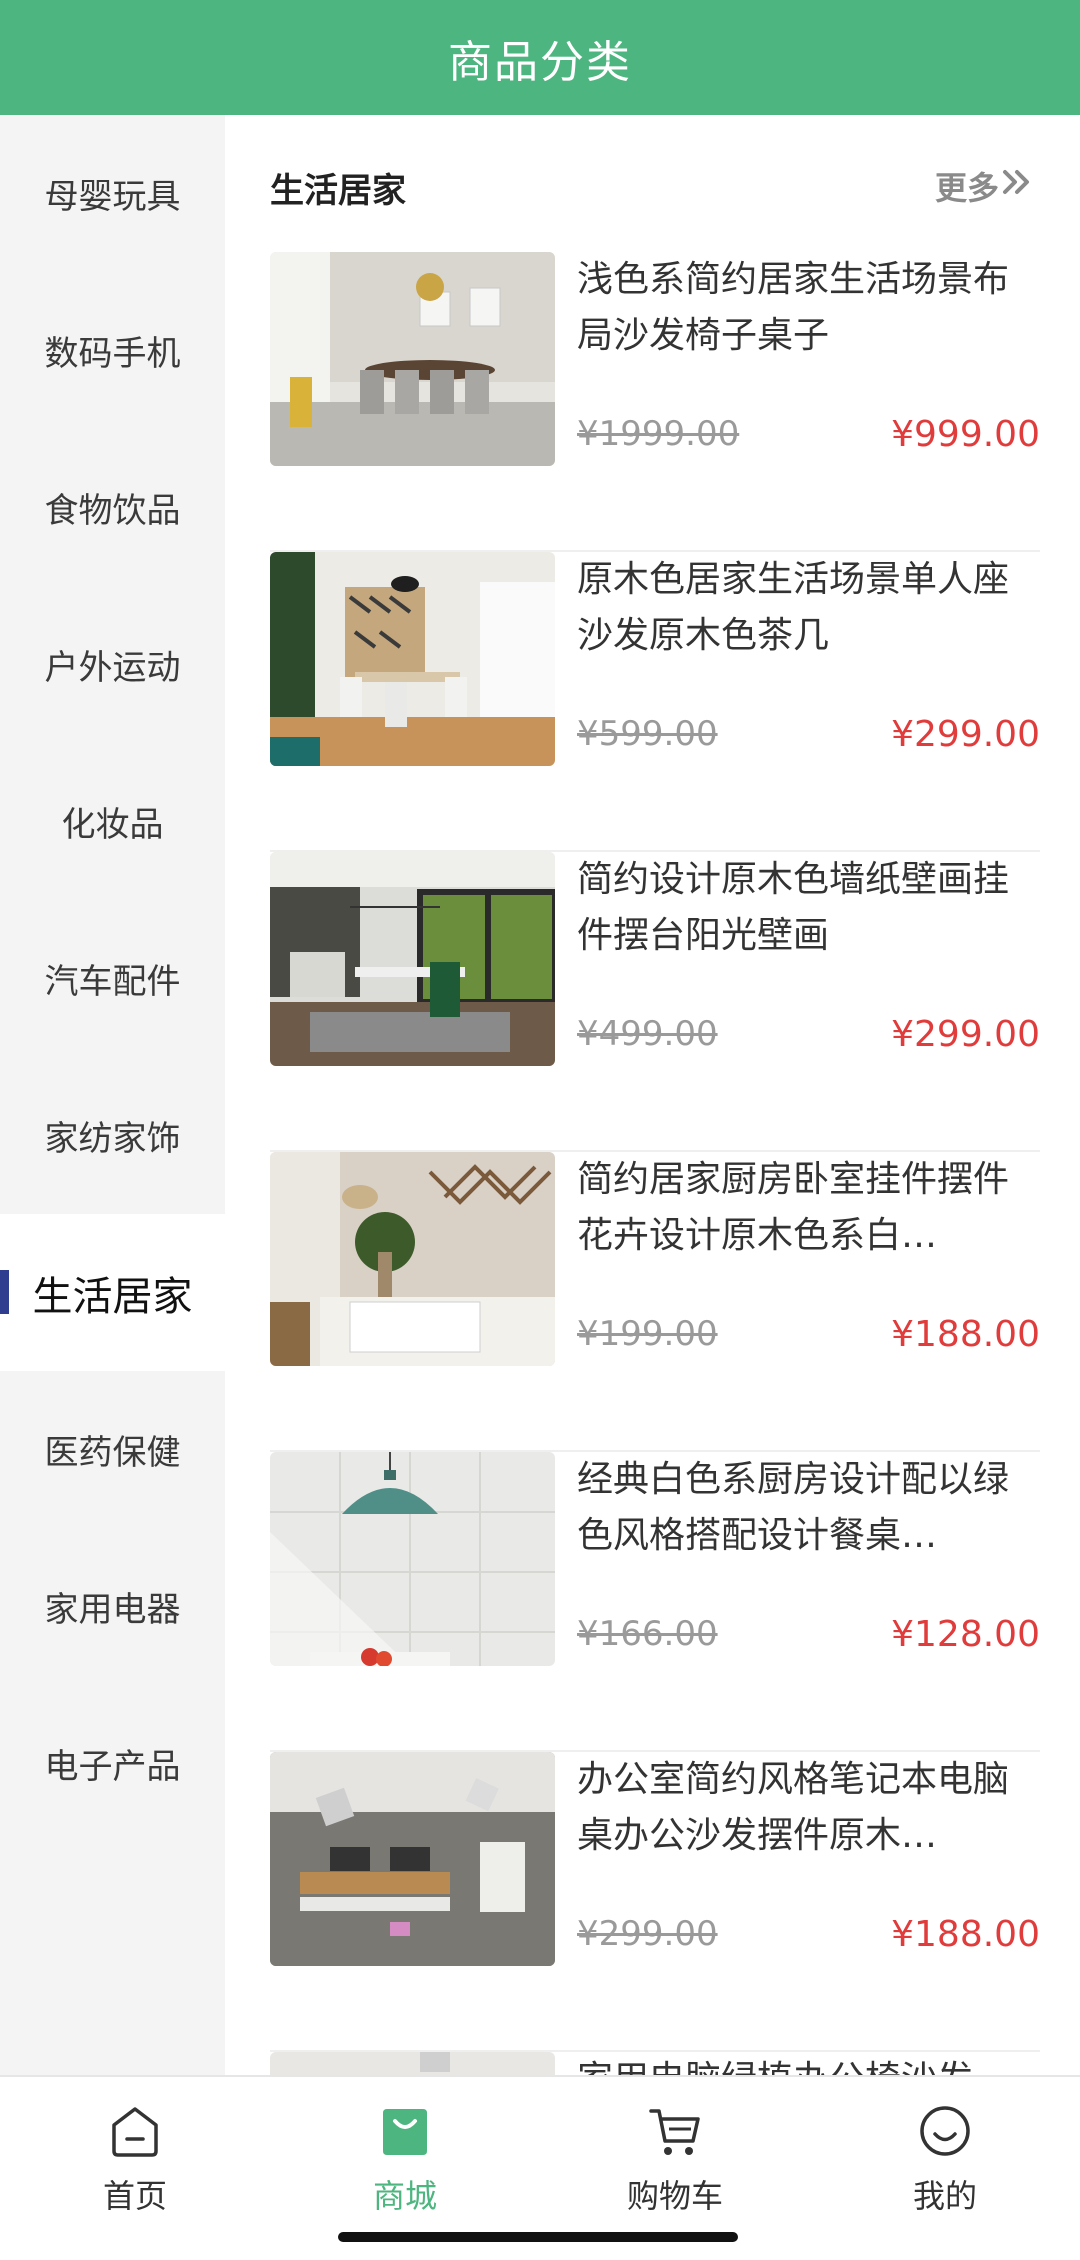  What do you see at coordinates (655, 702) in the screenshot?
I see `product-card: 原木色居家生活场景单人座沙发原木色茶几 ¥599.00 ¥299.00` at bounding box center [655, 702].